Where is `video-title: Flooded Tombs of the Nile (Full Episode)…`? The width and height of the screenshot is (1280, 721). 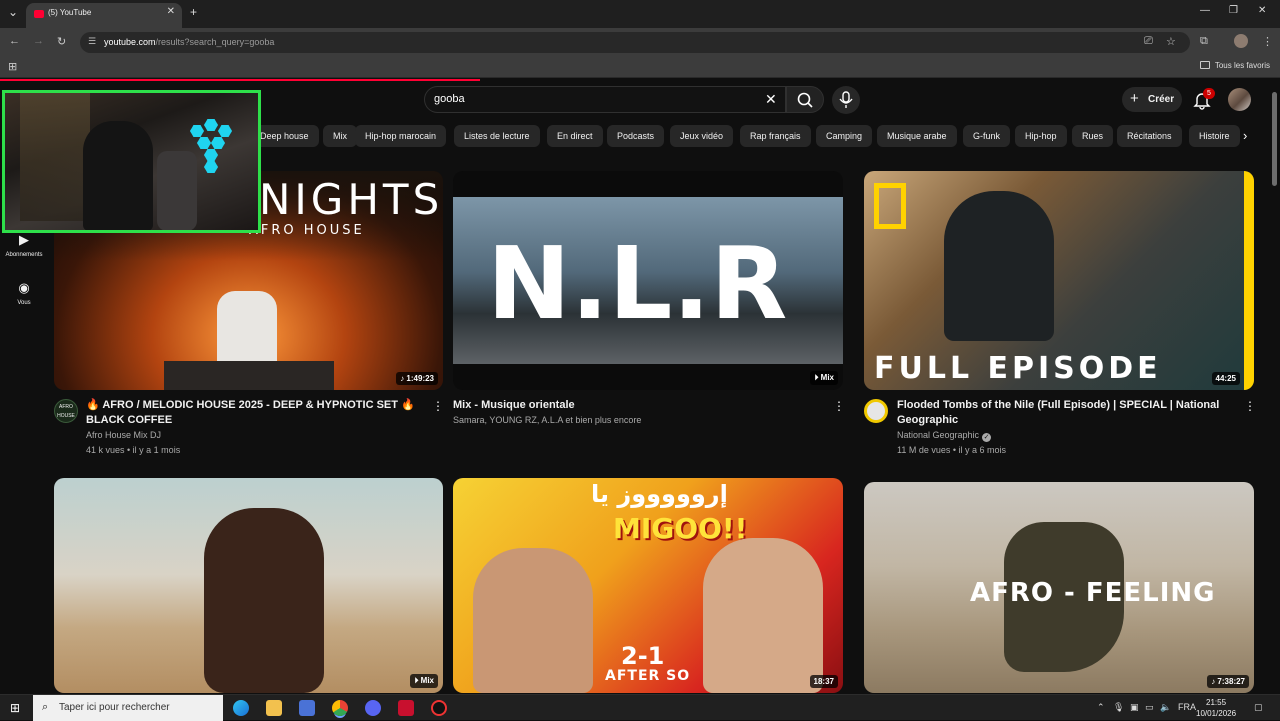 video-title: Flooded Tombs of the Nile (Full Episode)… is located at coordinates (1062, 413).